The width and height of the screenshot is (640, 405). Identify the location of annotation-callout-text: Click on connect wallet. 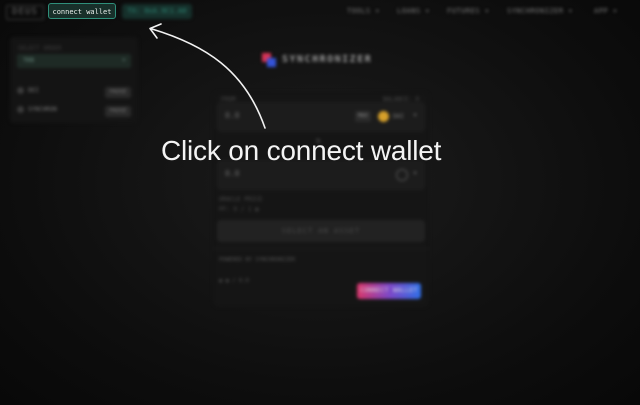
(301, 150).